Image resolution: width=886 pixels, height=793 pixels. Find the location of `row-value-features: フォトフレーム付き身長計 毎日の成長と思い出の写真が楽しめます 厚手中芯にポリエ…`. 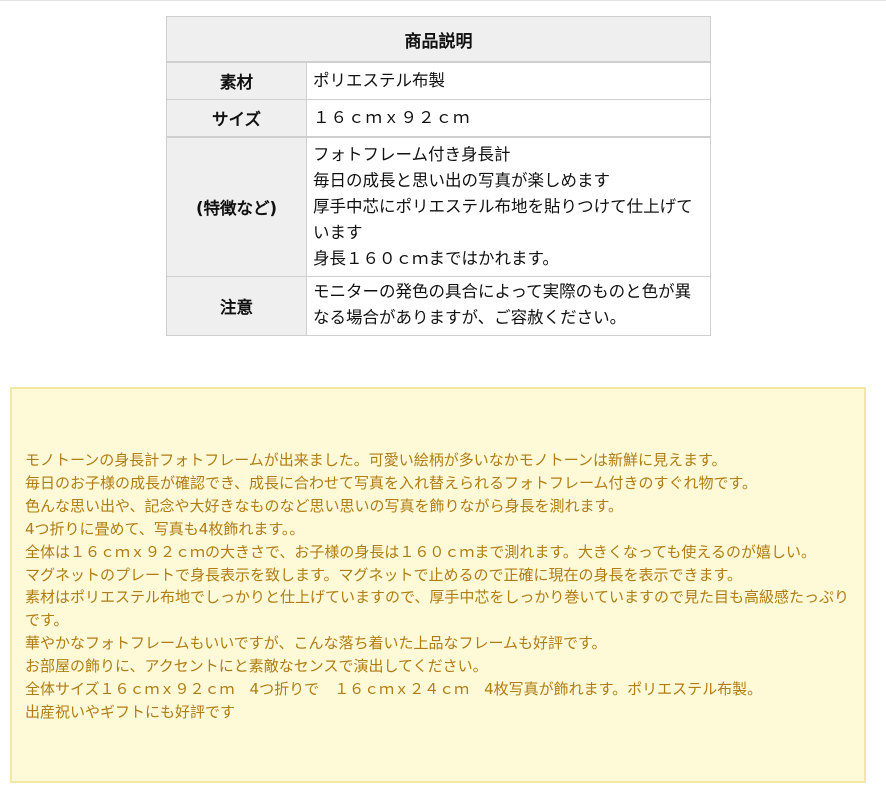

row-value-features: フォトフレーム付き身長計 毎日の成長と思い出の写真が楽しめます 厚手中芯にポリエ… is located at coordinates (508, 206).